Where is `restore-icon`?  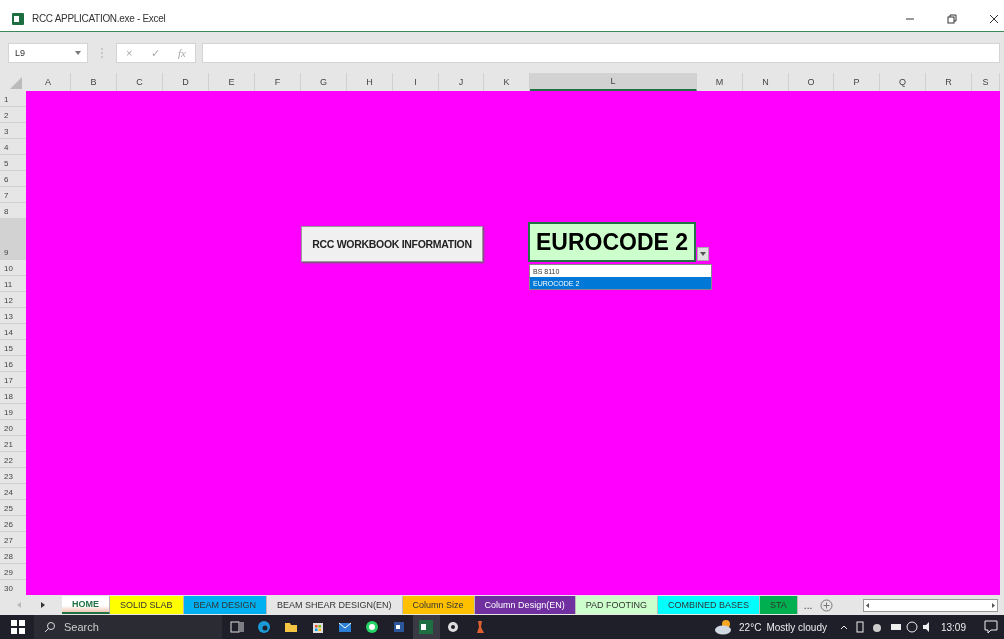
restore-icon is located at coordinates (952, 18).